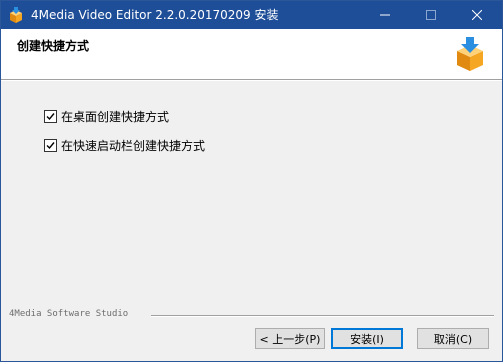  Describe the element at coordinates (290, 338) in the screenshot. I see `back-button: < 上一步(P)` at that location.